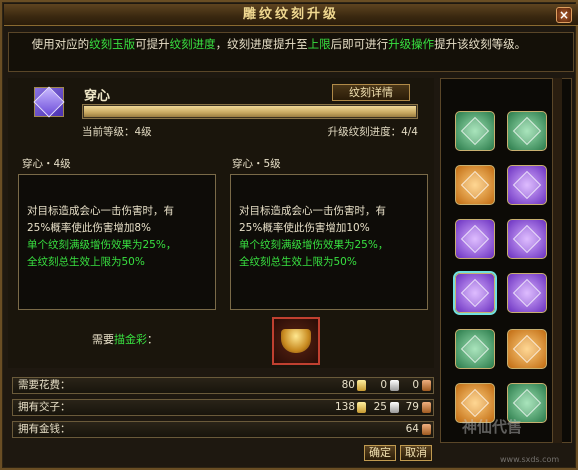 This screenshot has height=470, width=578. I want to click on intro-part-4: 后即可进行, so click(359, 44).